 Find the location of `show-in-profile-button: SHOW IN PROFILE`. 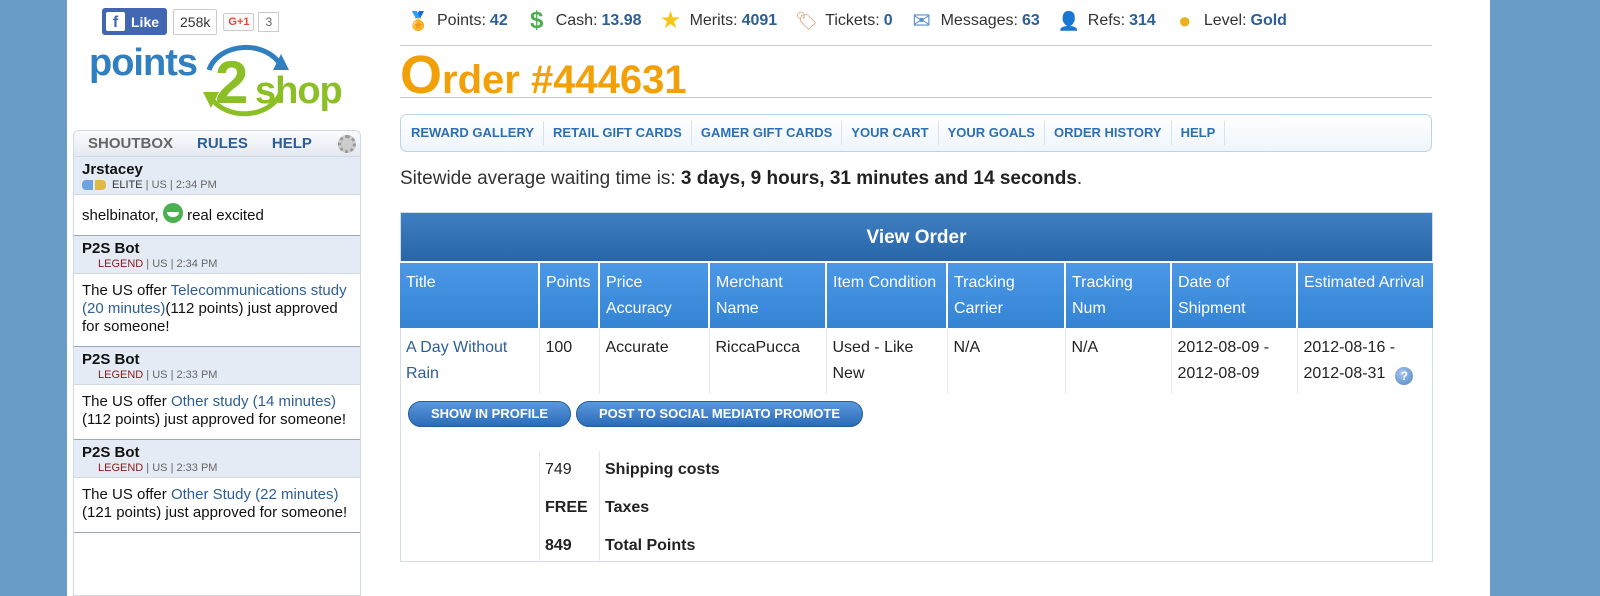

show-in-profile-button: SHOW IN PROFILE is located at coordinates (489, 414).